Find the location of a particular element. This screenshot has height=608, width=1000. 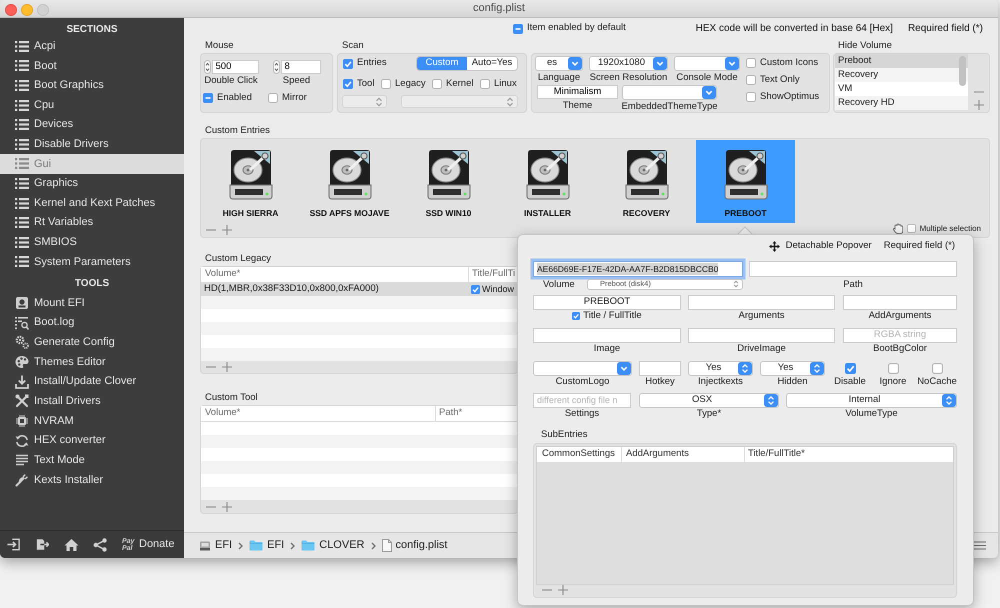

share-icon is located at coordinates (100, 545).